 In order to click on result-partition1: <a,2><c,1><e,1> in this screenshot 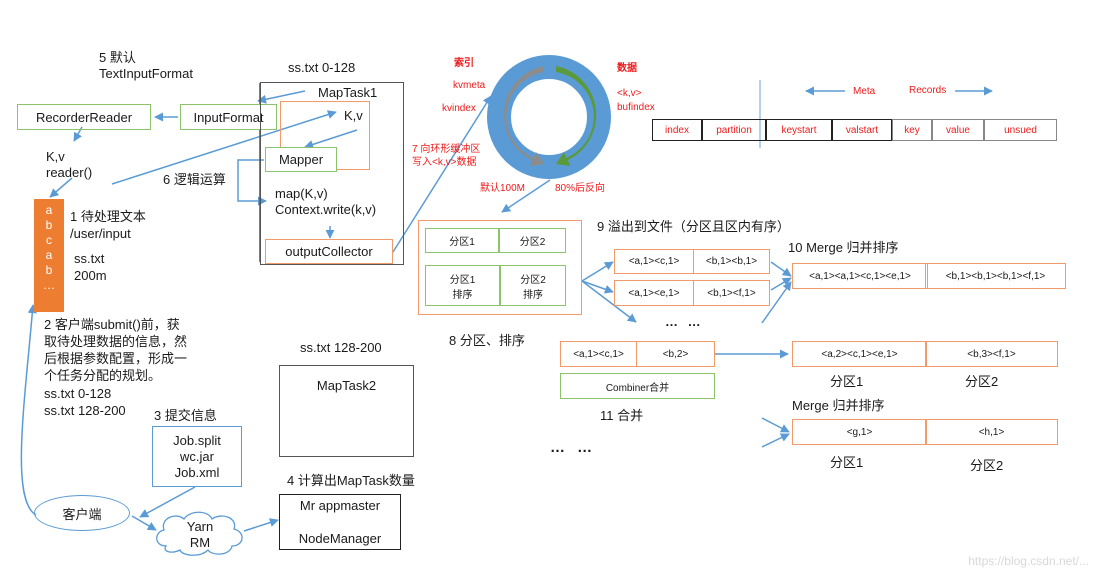, I will do `click(859, 354)`.